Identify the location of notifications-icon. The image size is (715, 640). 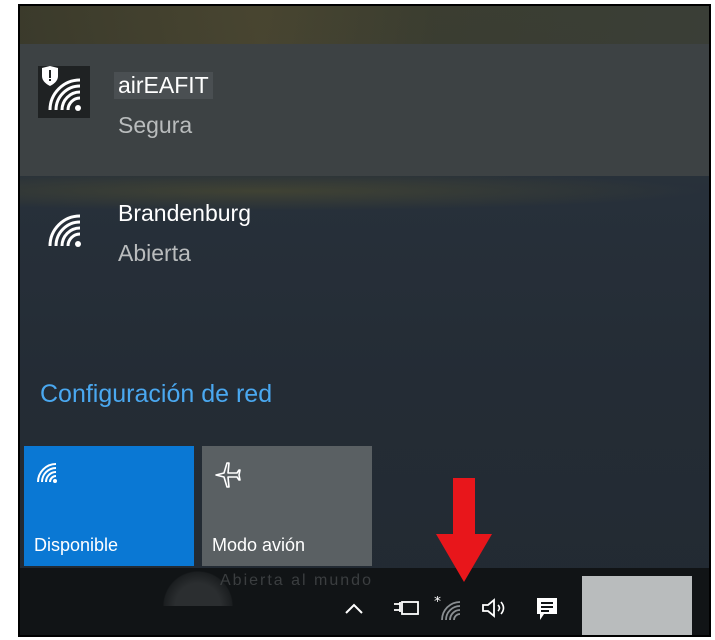
(547, 611).